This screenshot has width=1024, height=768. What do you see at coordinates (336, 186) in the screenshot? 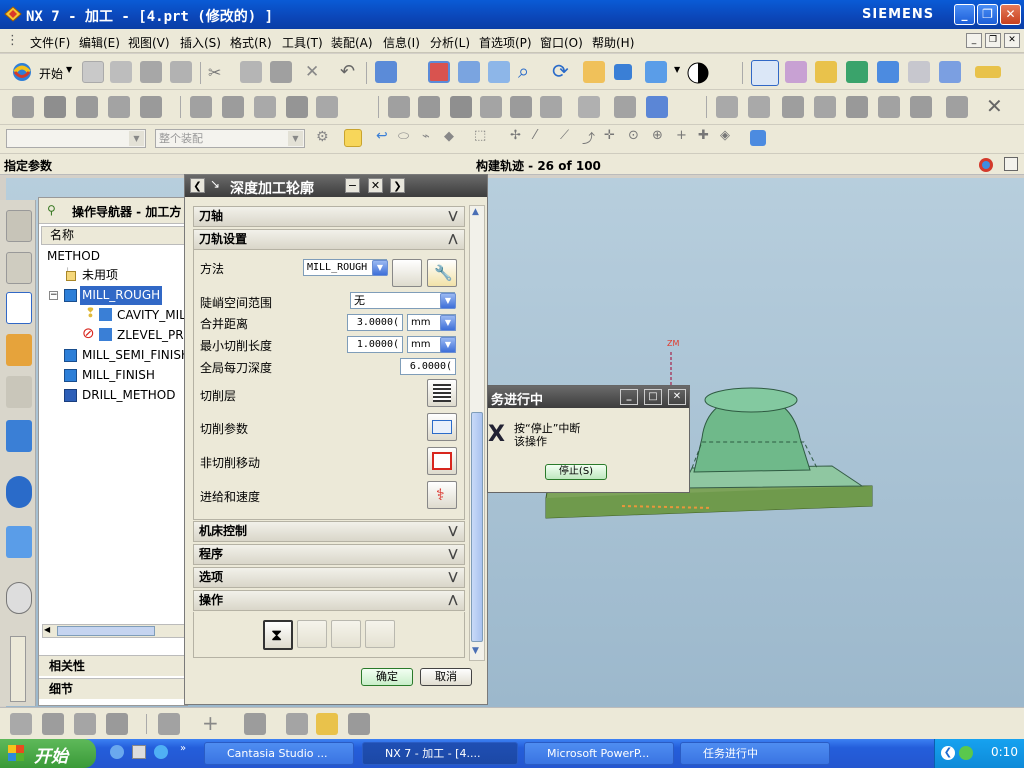
I see `dialog-title-bar: ❮ ↘ 深度加工轮廓 − ✕ ❯` at bounding box center [336, 186].